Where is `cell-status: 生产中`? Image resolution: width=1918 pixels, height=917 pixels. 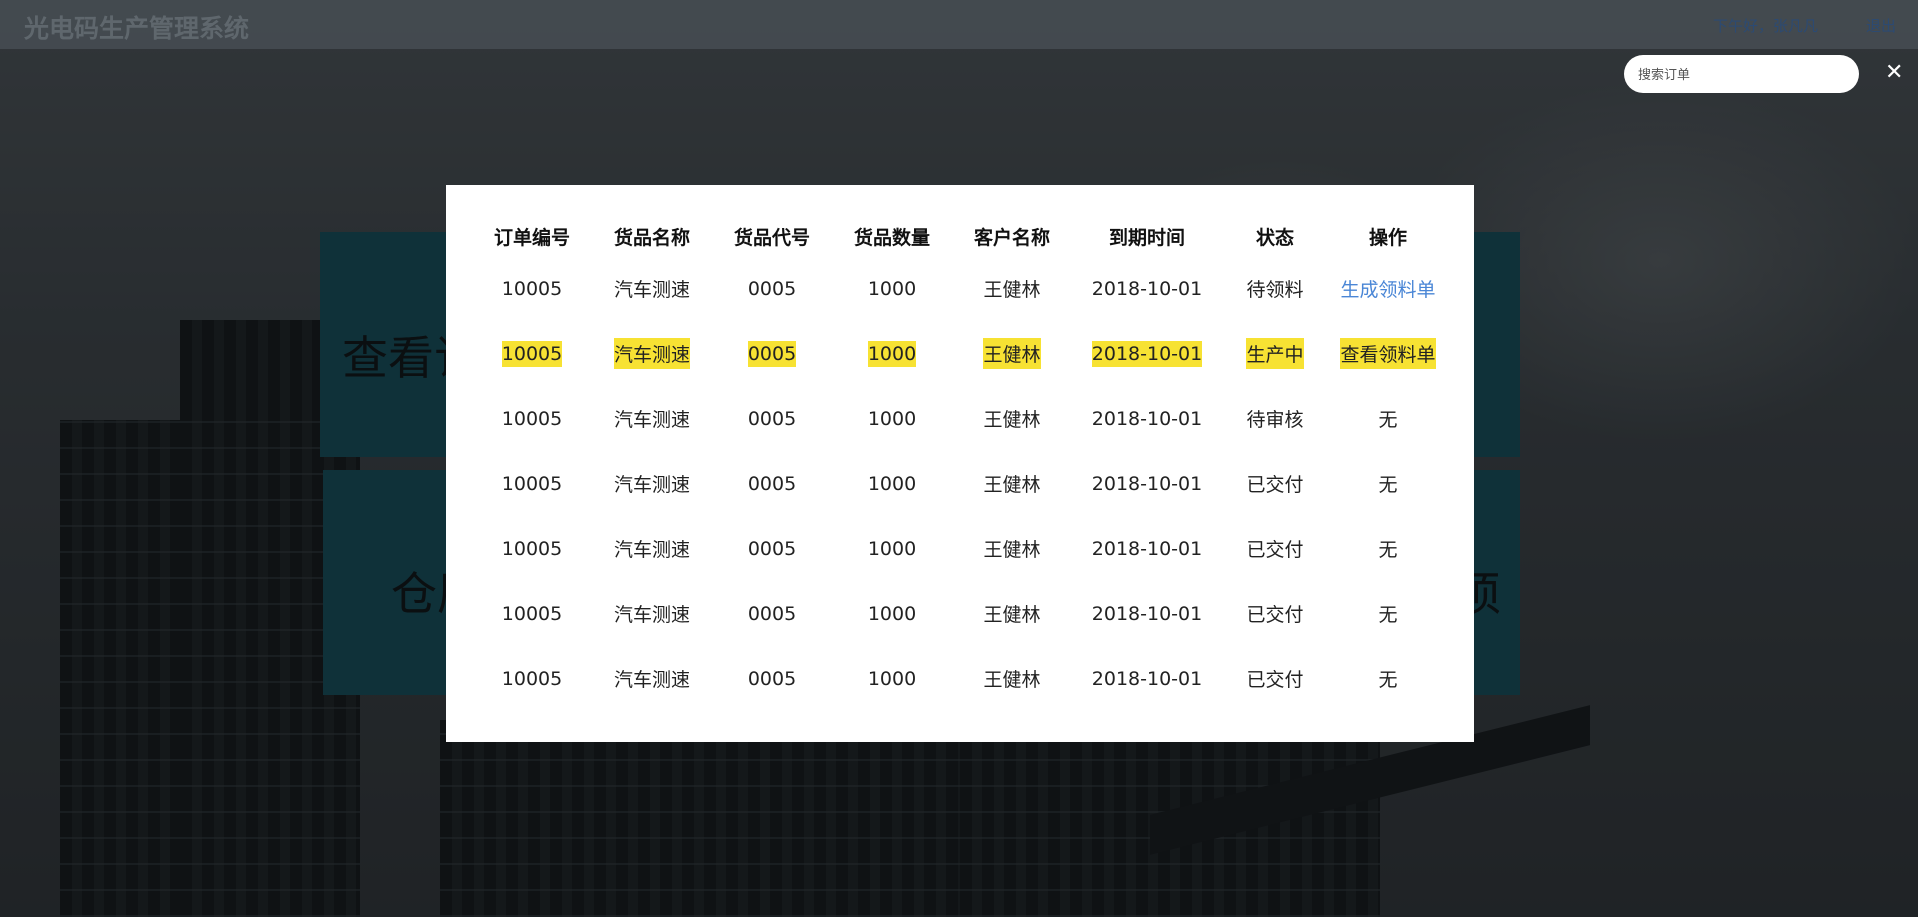
cell-status: 生产中 is located at coordinates (1275, 353).